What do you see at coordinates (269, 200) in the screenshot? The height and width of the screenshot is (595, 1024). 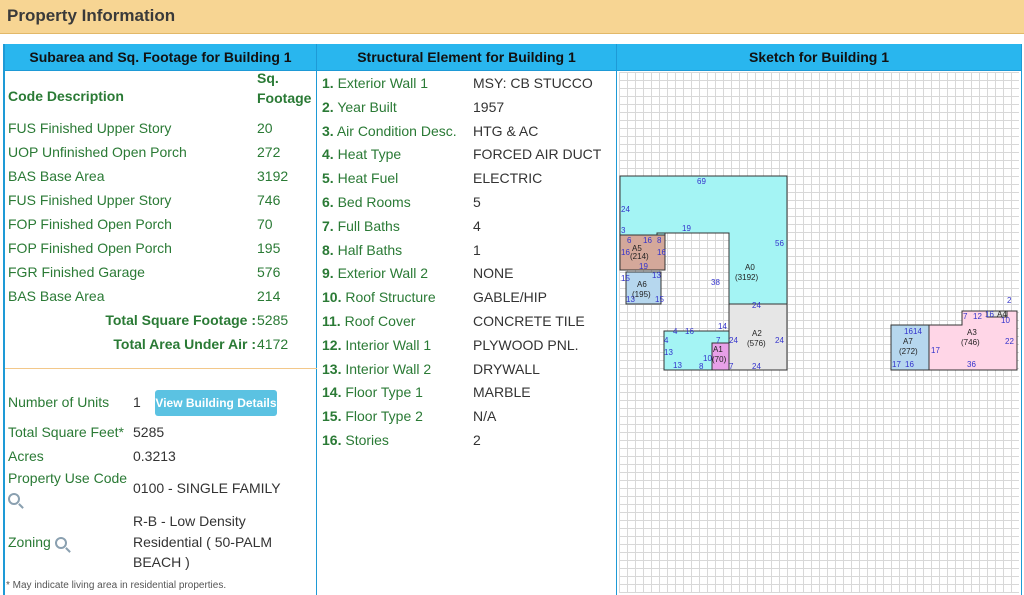 I see `sqft-cell: 746` at bounding box center [269, 200].